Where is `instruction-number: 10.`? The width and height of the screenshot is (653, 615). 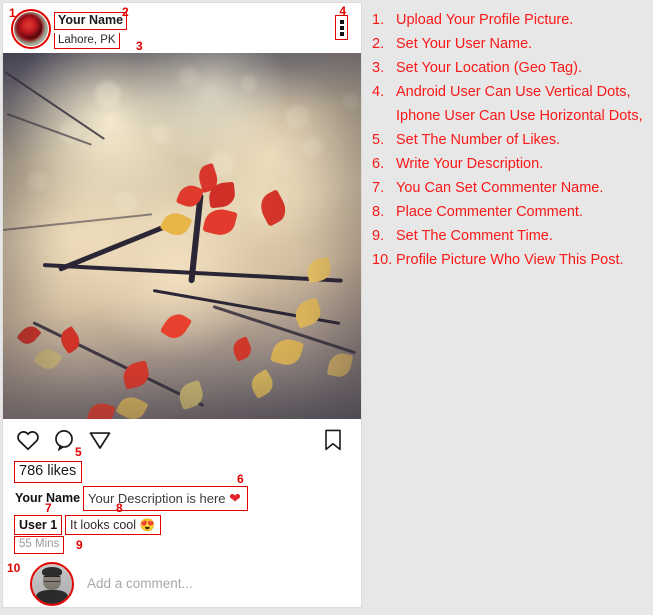 instruction-number: 10. is located at coordinates (382, 260).